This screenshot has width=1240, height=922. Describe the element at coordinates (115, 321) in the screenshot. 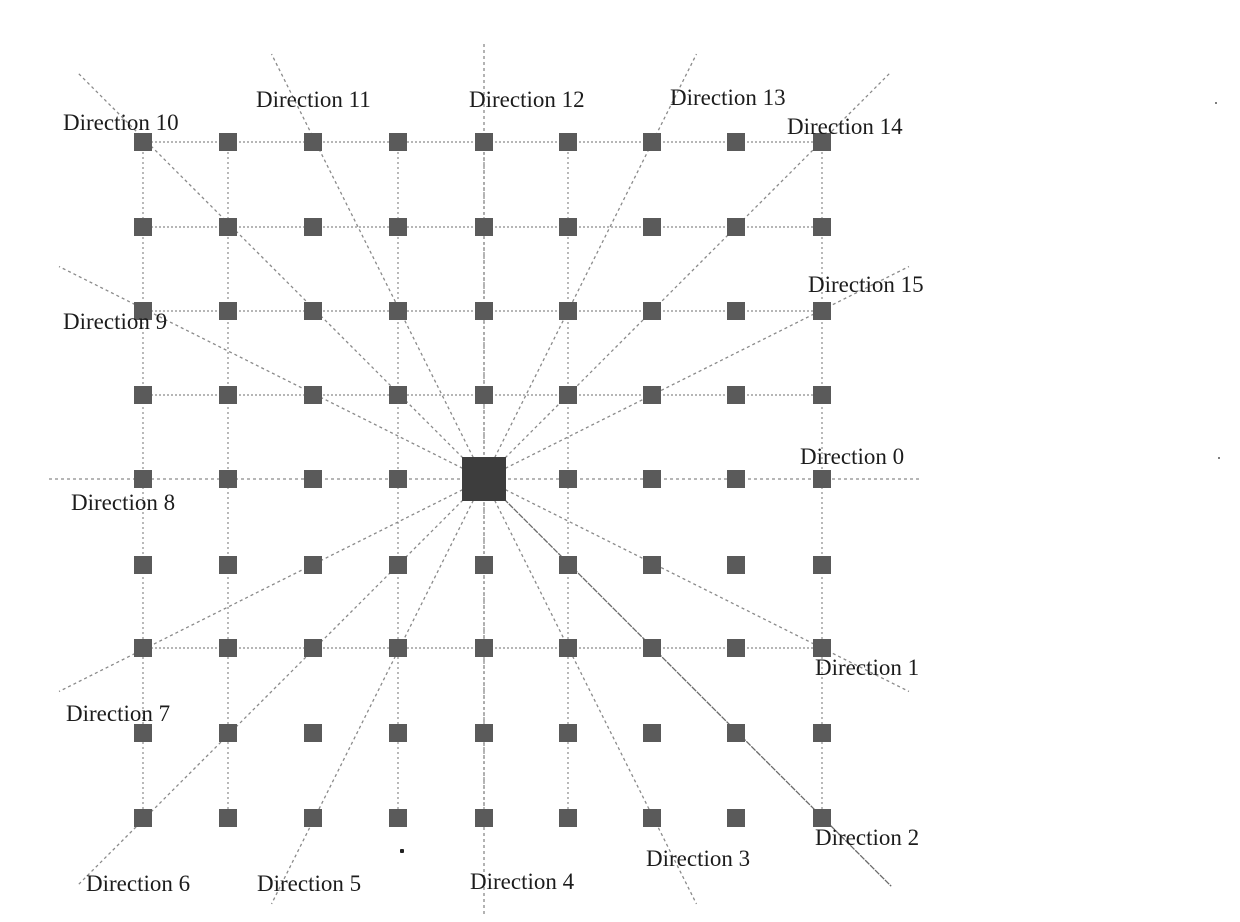

I see `label-direction-9: Direction 9` at that location.